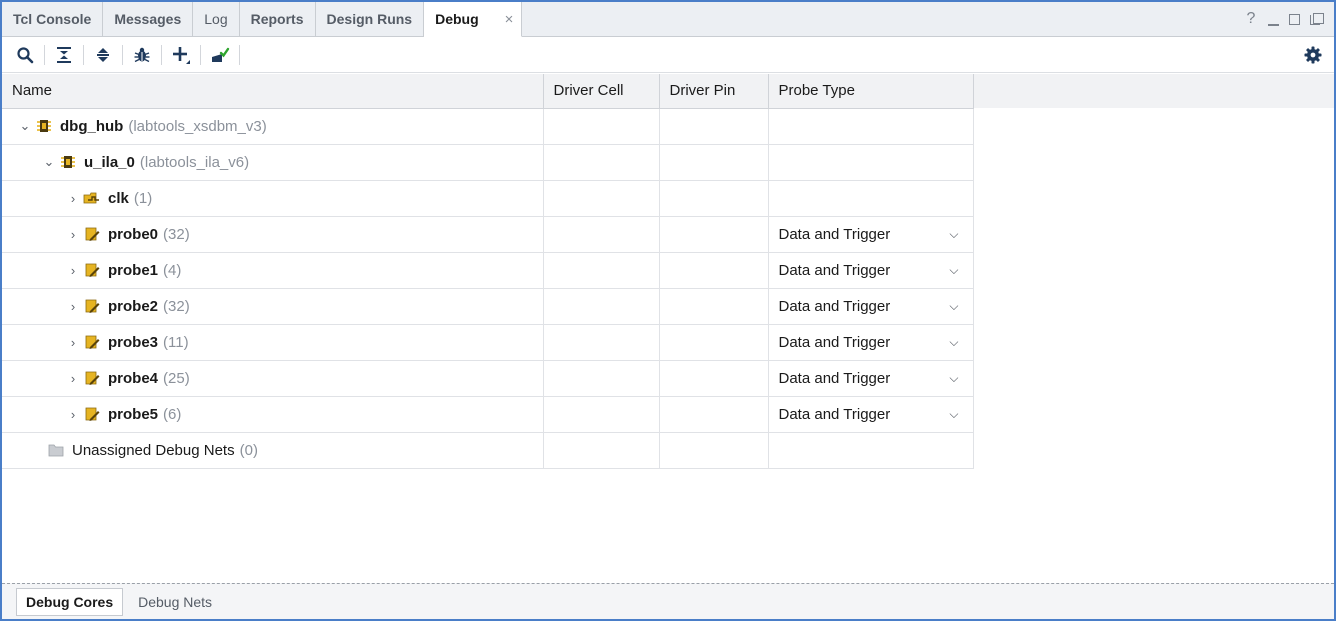  What do you see at coordinates (133, 342) in the screenshot?
I see `probe-name: probe3` at bounding box center [133, 342].